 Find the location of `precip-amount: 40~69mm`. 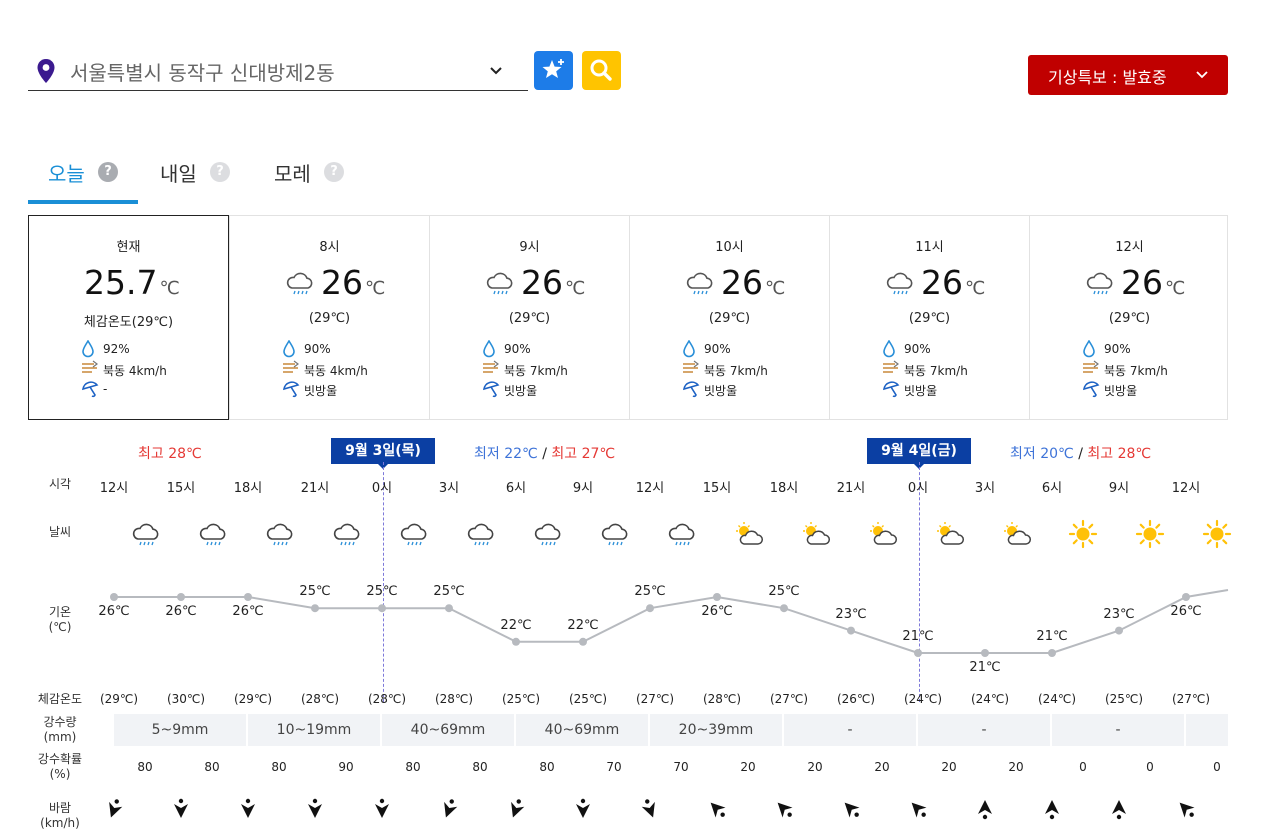

precip-amount: 40~69mm is located at coordinates (582, 730).